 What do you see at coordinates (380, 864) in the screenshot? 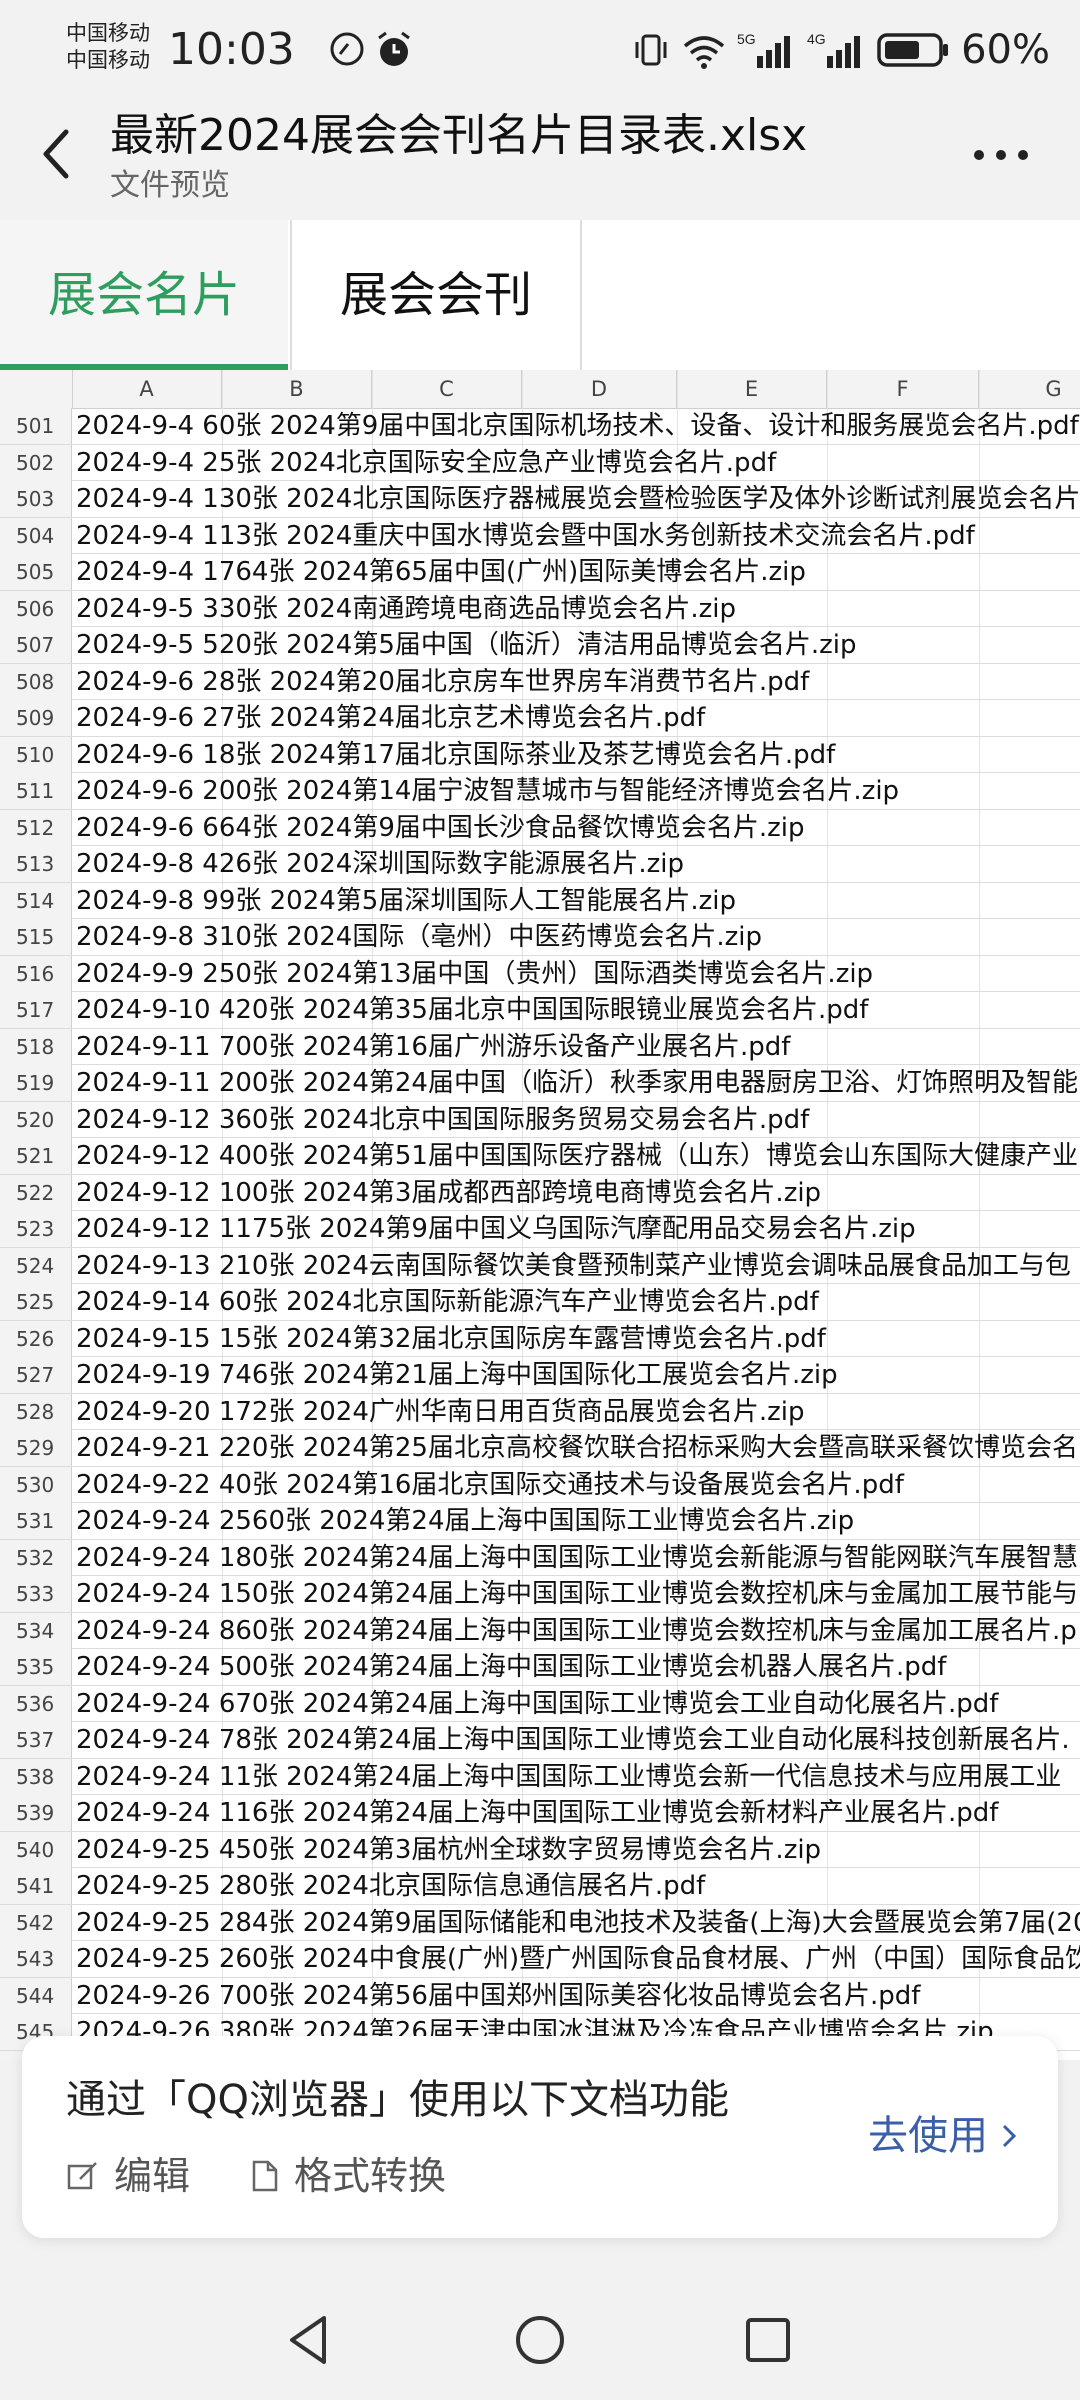
I see `cell-a: 2024-9-8 426张 2024深圳国际数字能源展名片.zip` at bounding box center [380, 864].